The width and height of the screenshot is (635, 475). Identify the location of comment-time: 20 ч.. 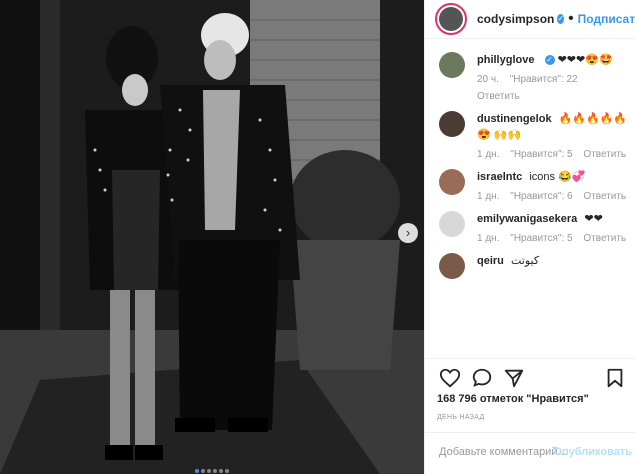
(488, 79).